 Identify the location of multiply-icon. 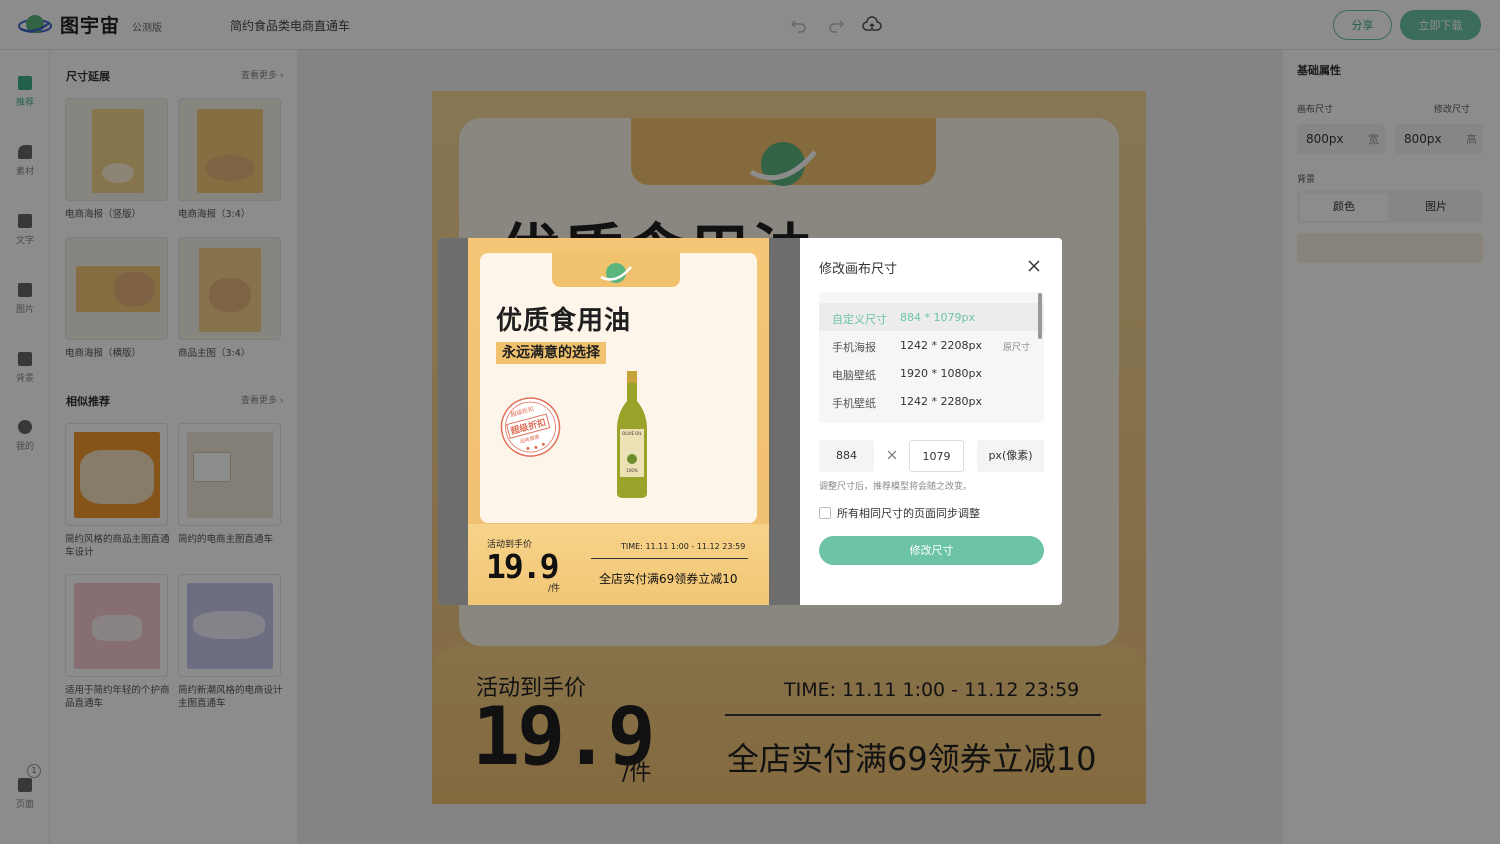
(892, 455).